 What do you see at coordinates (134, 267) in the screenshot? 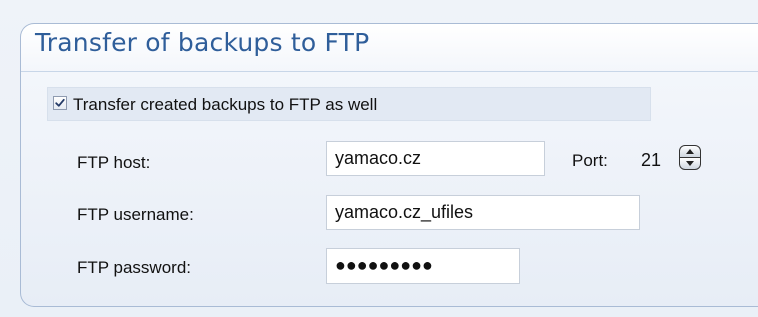
I see `ftp-password-label: FTP password:` at bounding box center [134, 267].